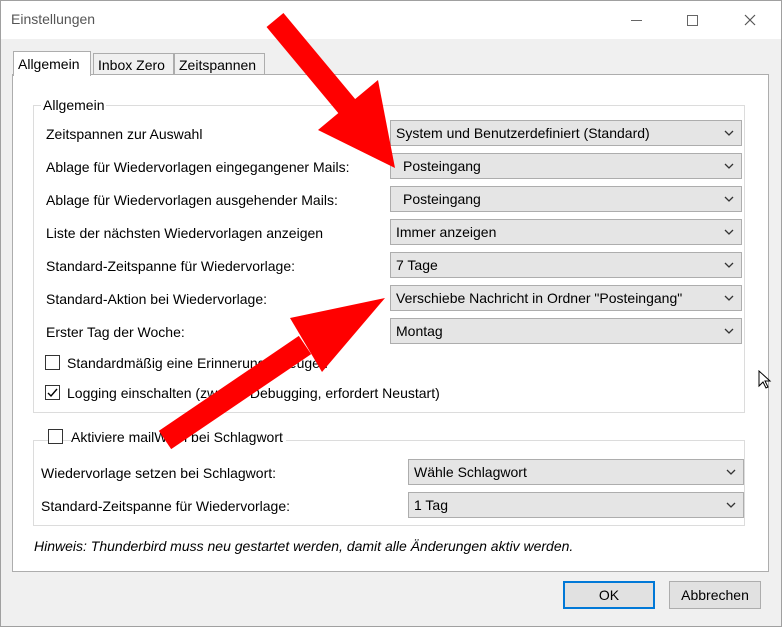  Describe the element at coordinates (470, 472) in the screenshot. I see `select-value: Wähle Schlagwort` at that location.